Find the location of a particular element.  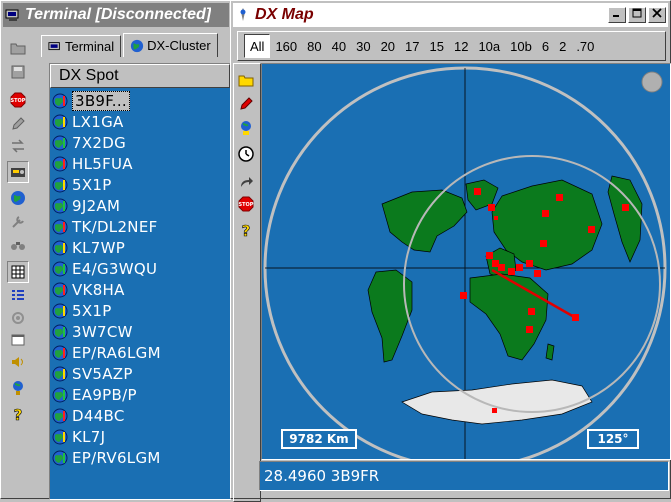

globe-icon is located at coordinates (18, 198).